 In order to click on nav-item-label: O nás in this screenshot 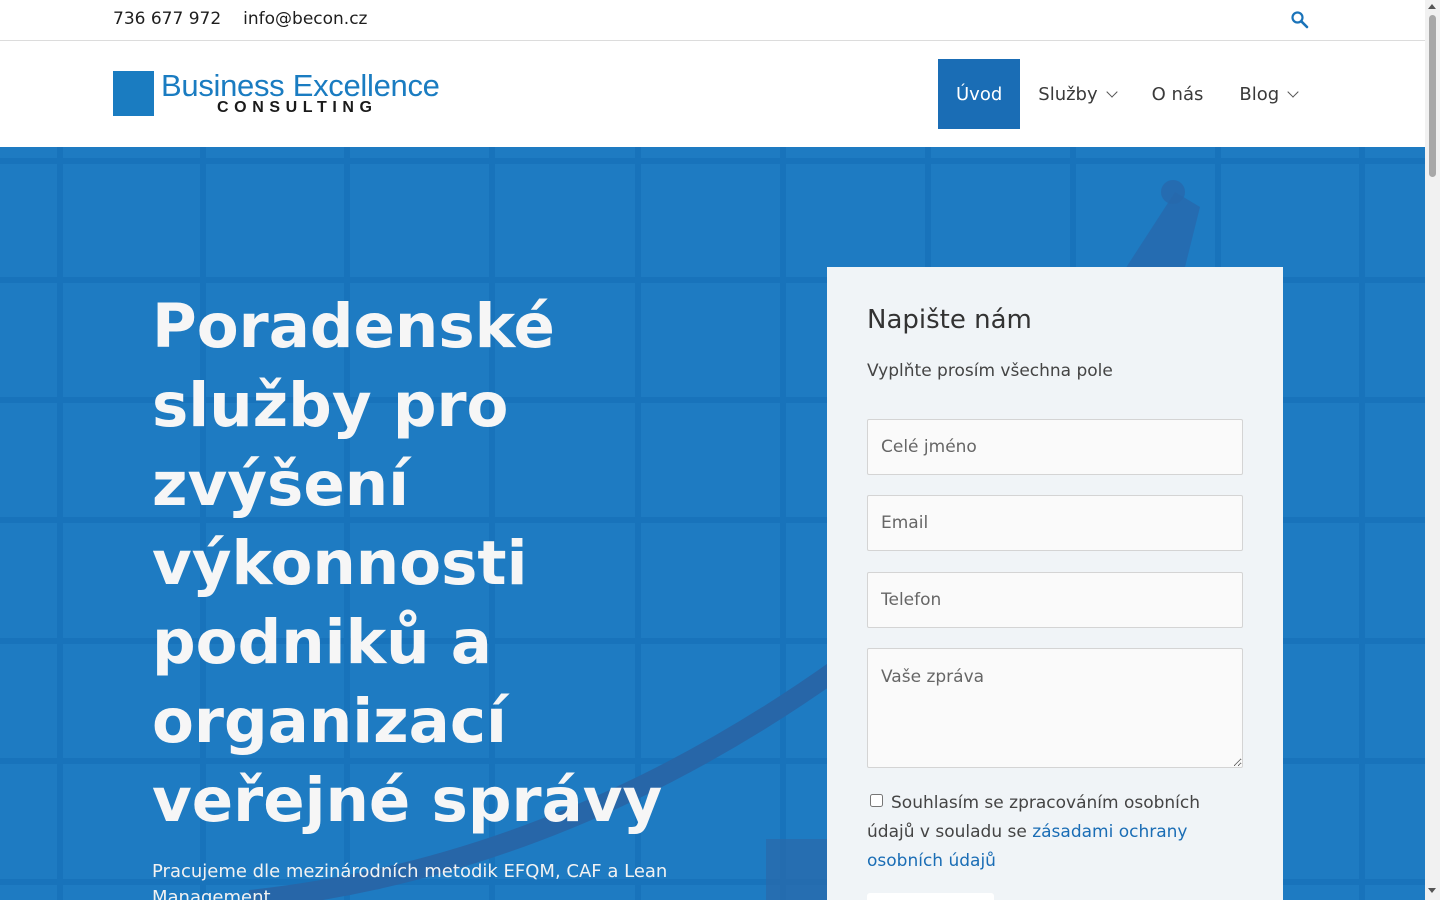, I will do `click(1177, 94)`.